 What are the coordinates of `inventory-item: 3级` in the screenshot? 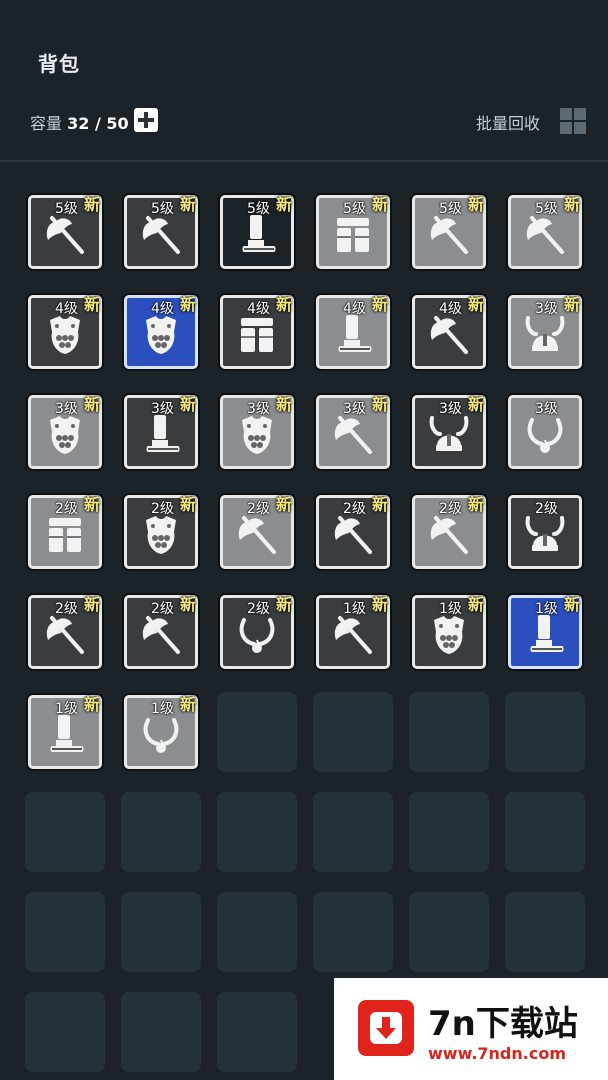 It's located at (545, 432).